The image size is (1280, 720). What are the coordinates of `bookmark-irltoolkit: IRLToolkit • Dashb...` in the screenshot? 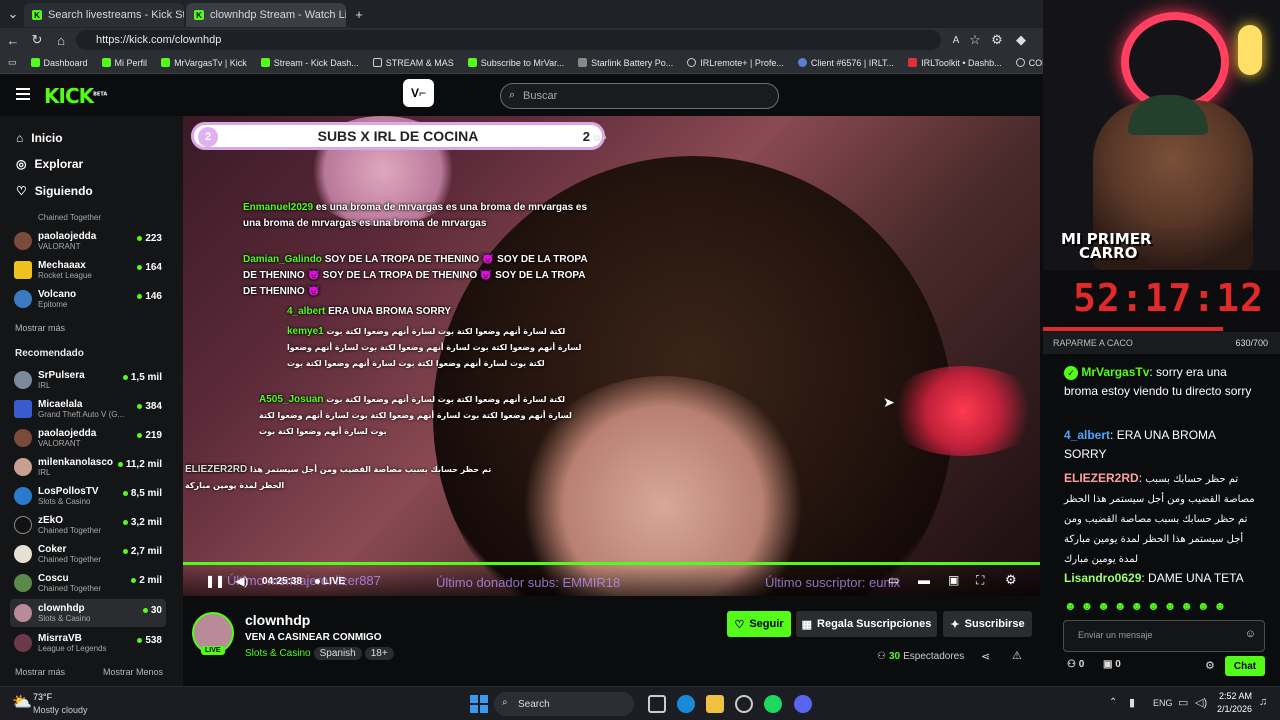 It's located at (955, 63).